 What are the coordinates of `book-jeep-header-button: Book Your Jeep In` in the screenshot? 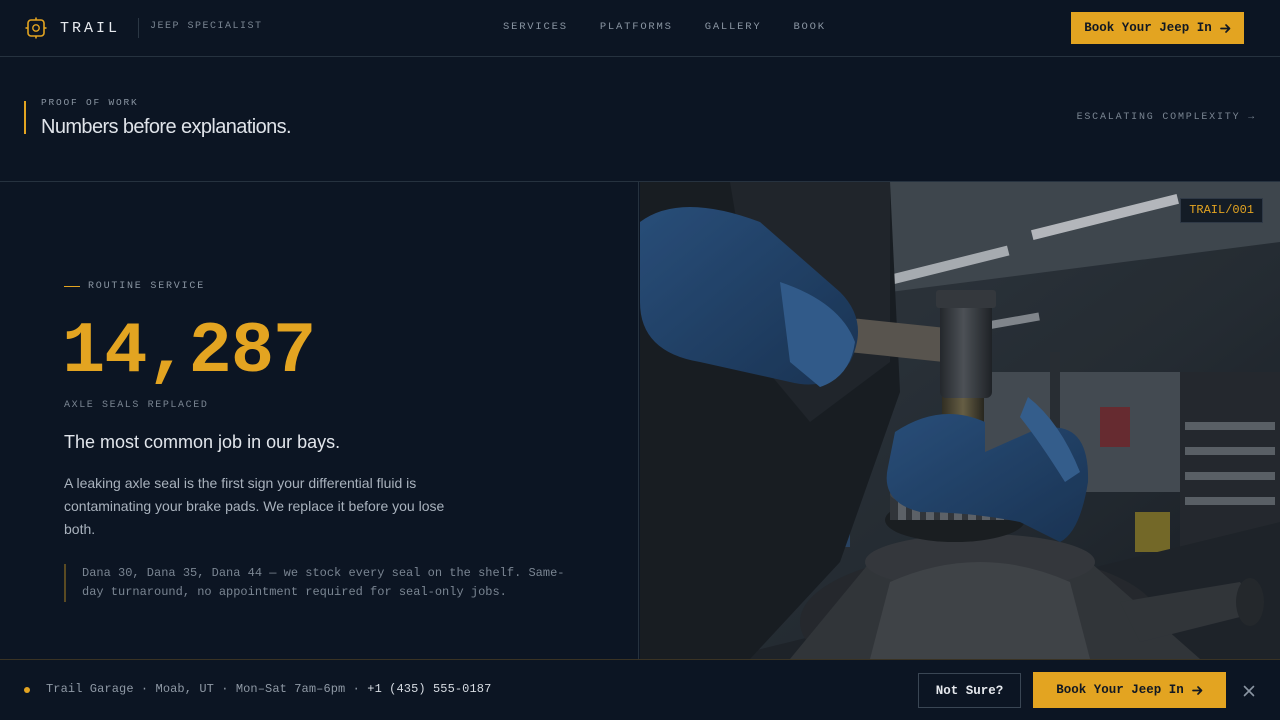 It's located at (1157, 28).